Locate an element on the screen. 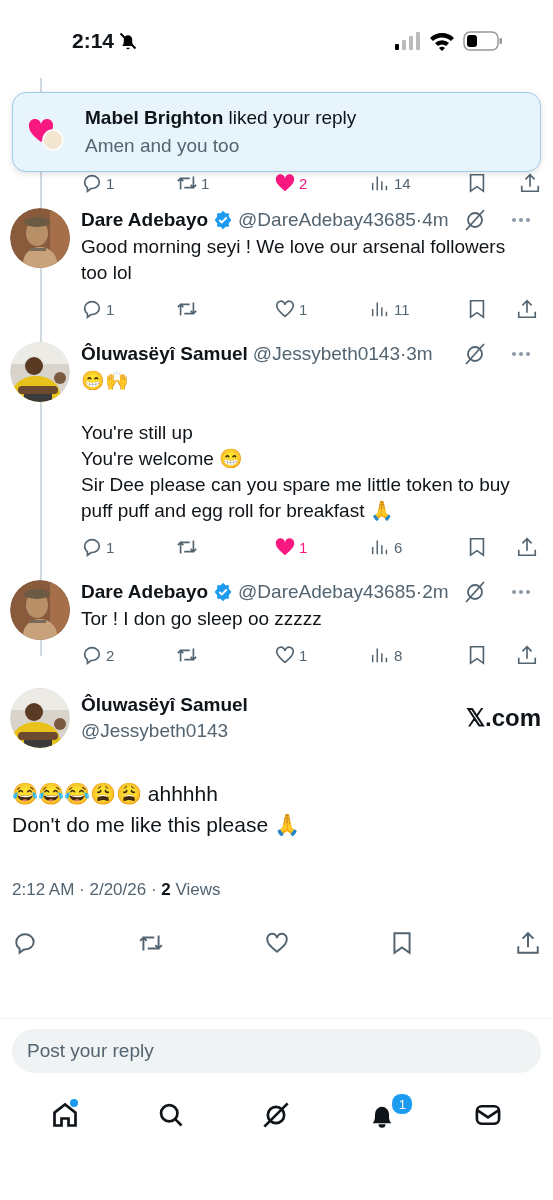 Image resolution: width=553 pixels, height=1200 pixels. notification-subtitle: Amen and you too is located at coordinates (163, 146).